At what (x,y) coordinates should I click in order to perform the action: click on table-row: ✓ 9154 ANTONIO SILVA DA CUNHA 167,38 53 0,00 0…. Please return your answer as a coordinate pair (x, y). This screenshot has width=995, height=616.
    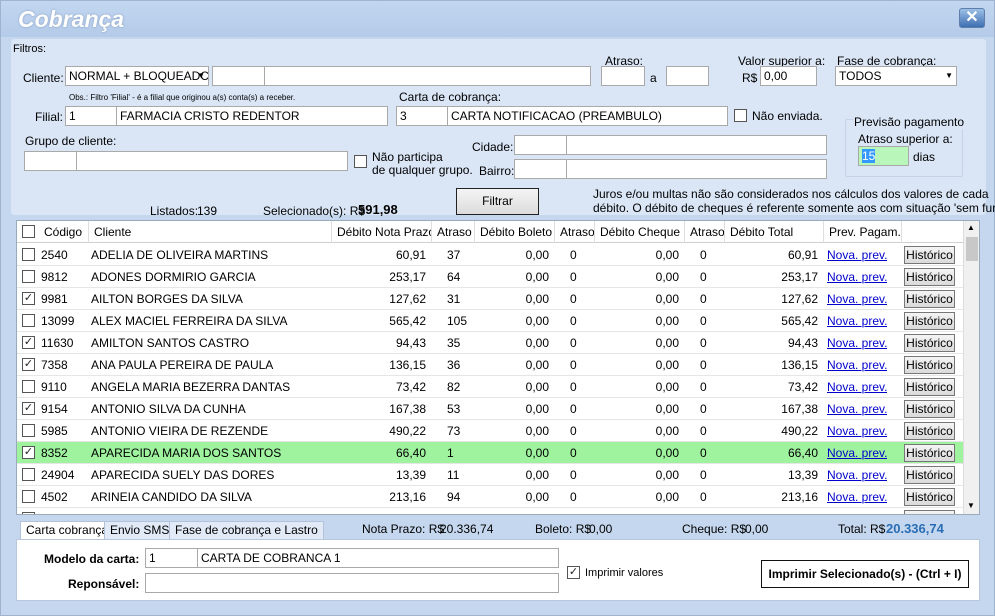
    Looking at the image, I should click on (490, 409).